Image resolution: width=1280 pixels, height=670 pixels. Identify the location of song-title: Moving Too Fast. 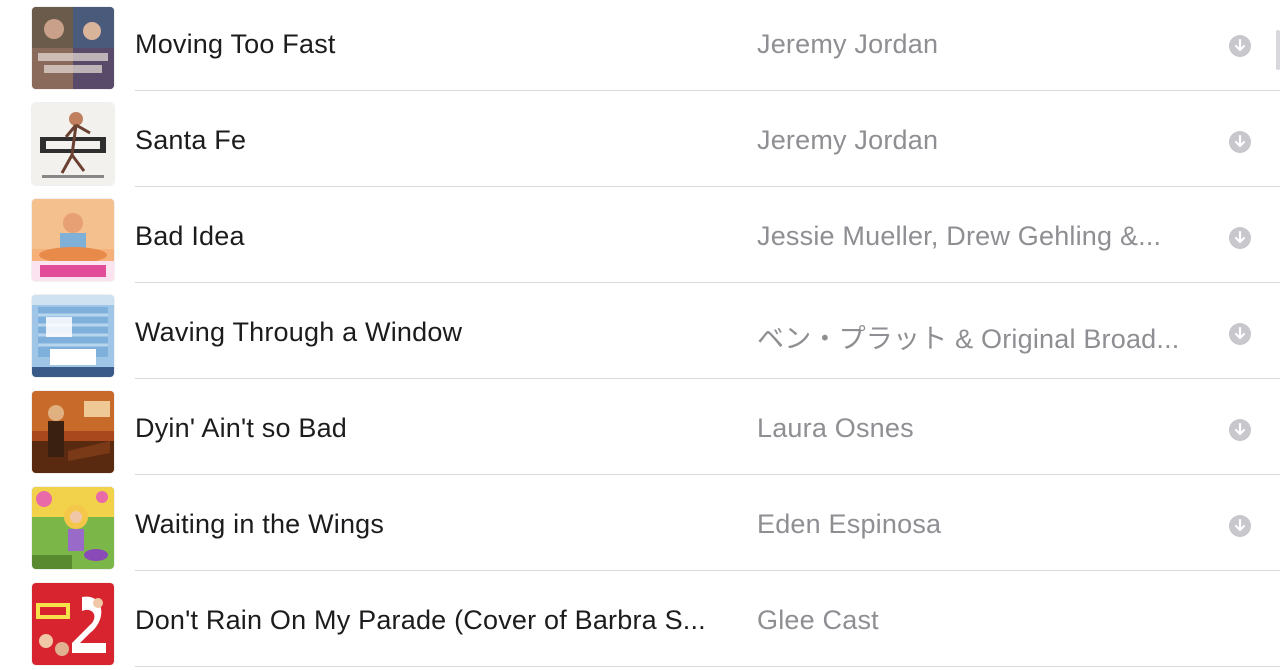
(437, 44).